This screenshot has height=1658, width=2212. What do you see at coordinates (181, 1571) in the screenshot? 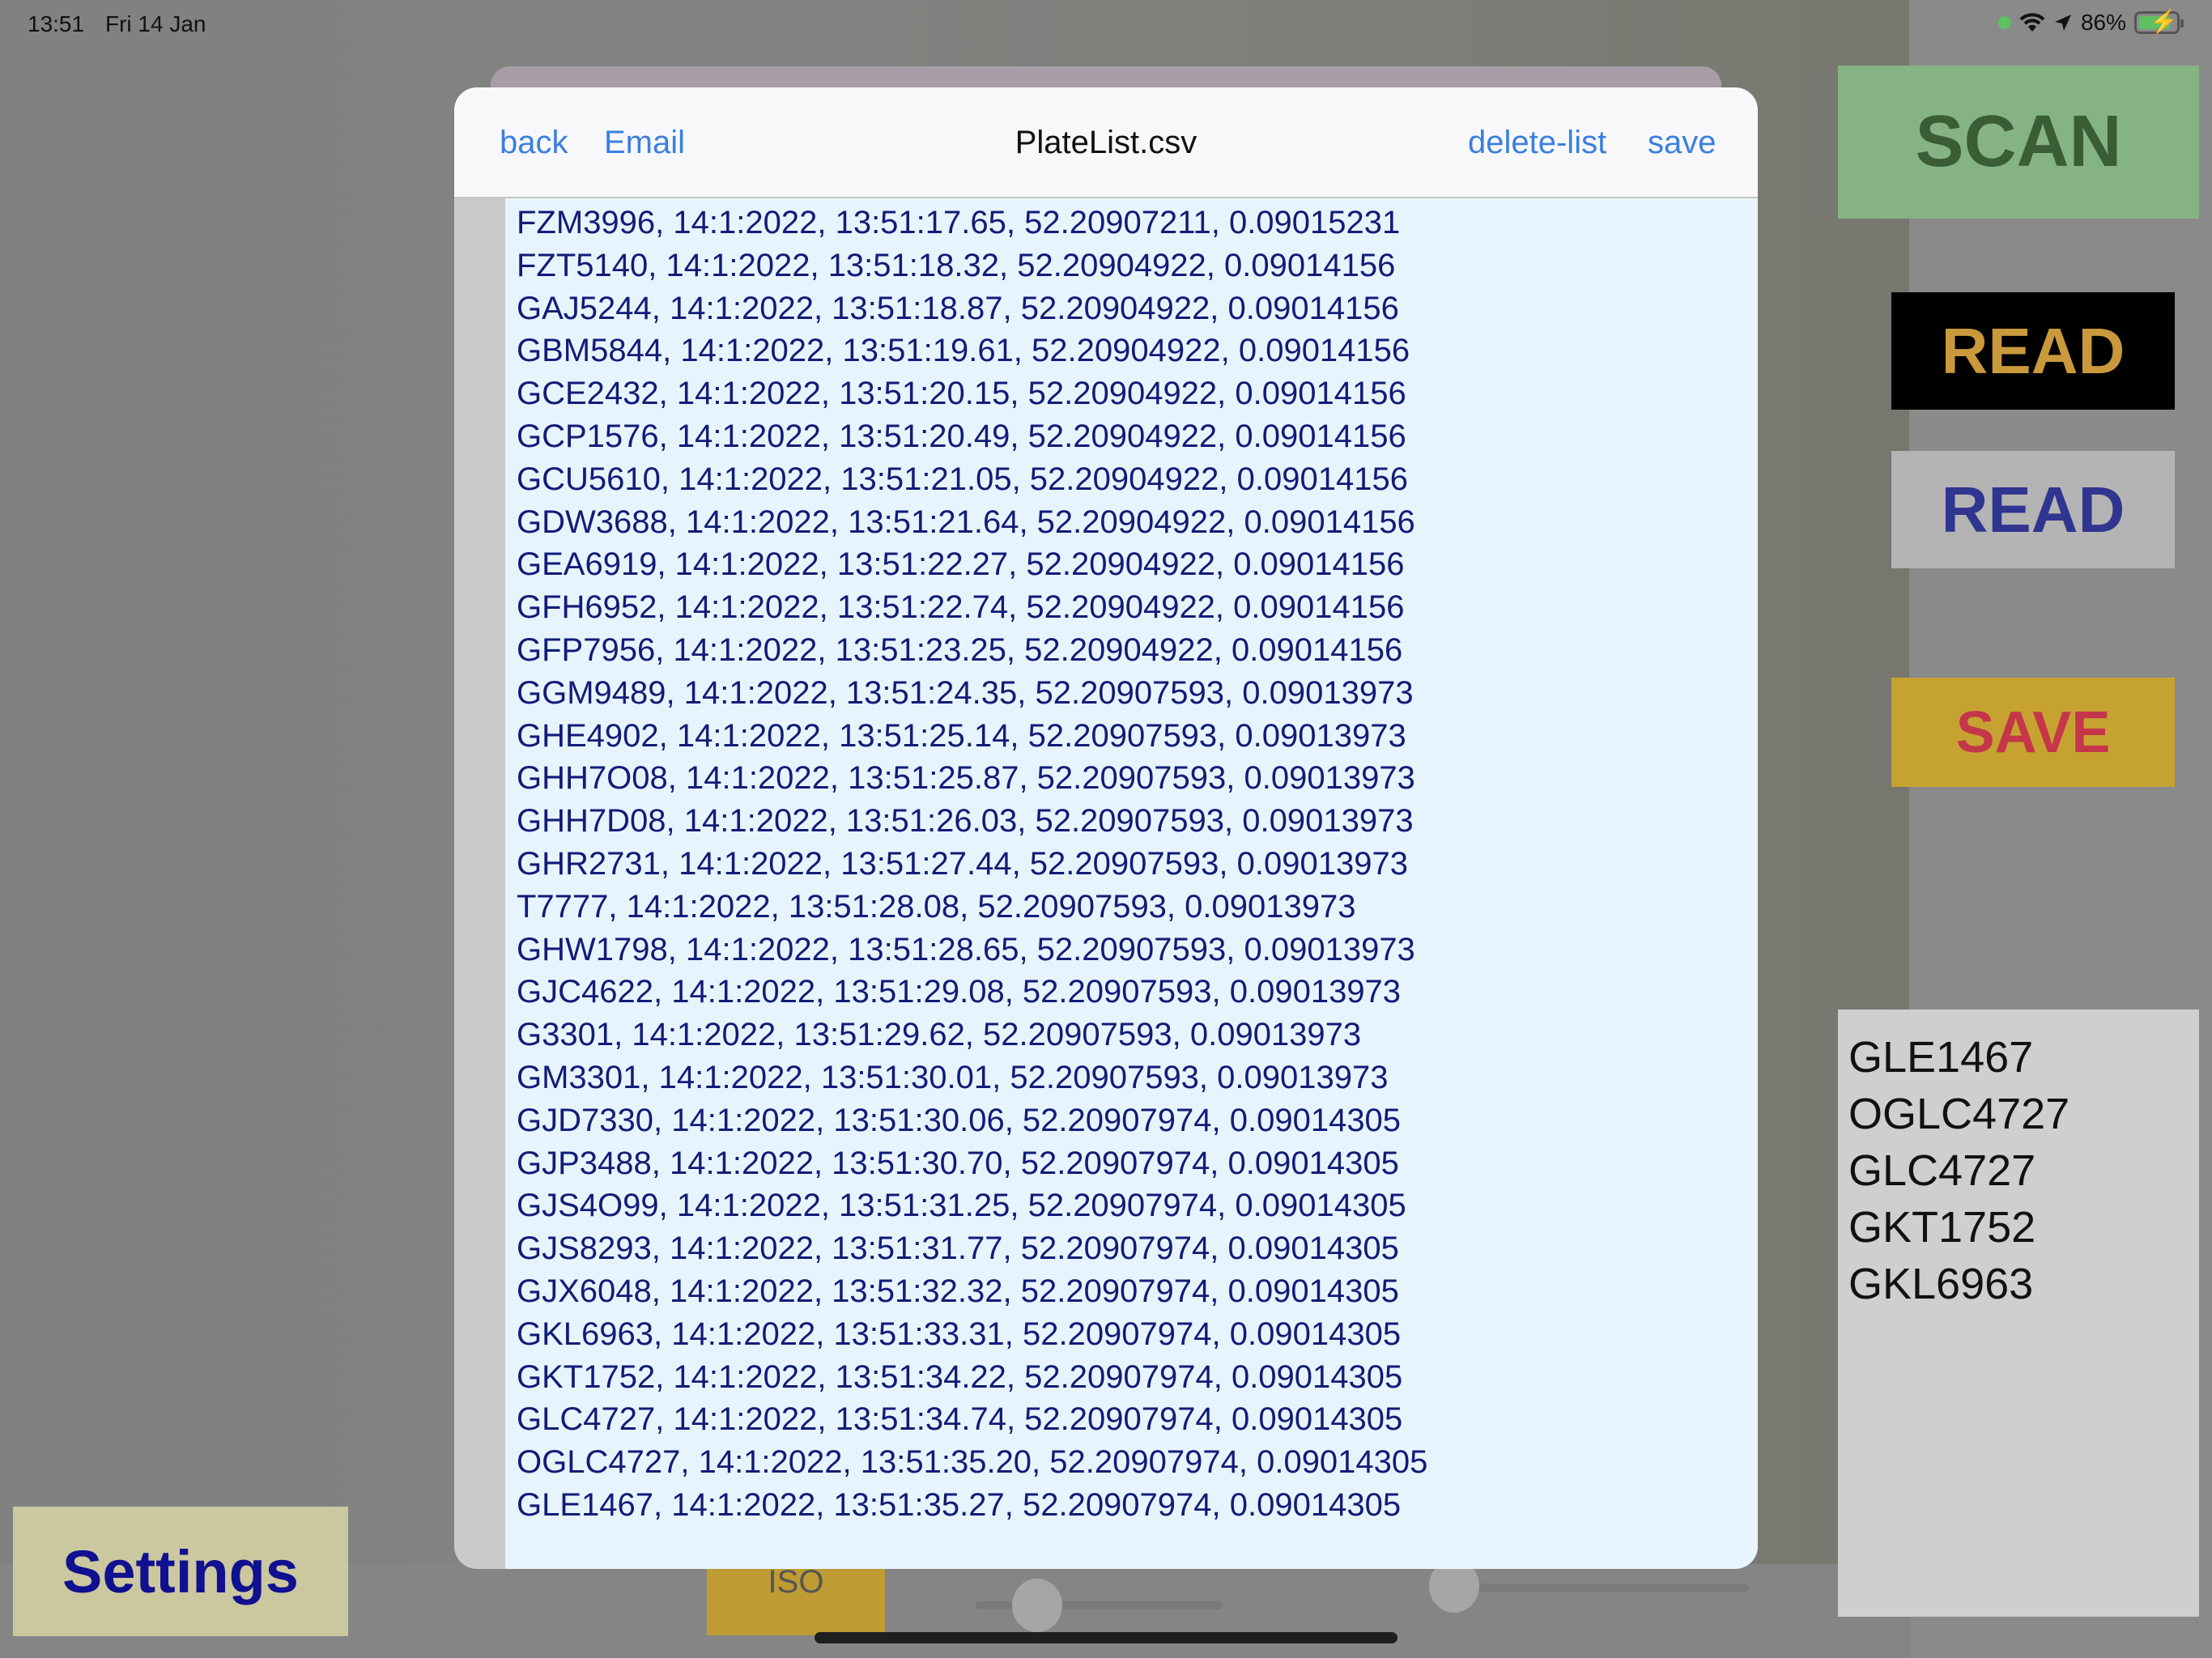
I see `settings-button: Settings` at bounding box center [181, 1571].